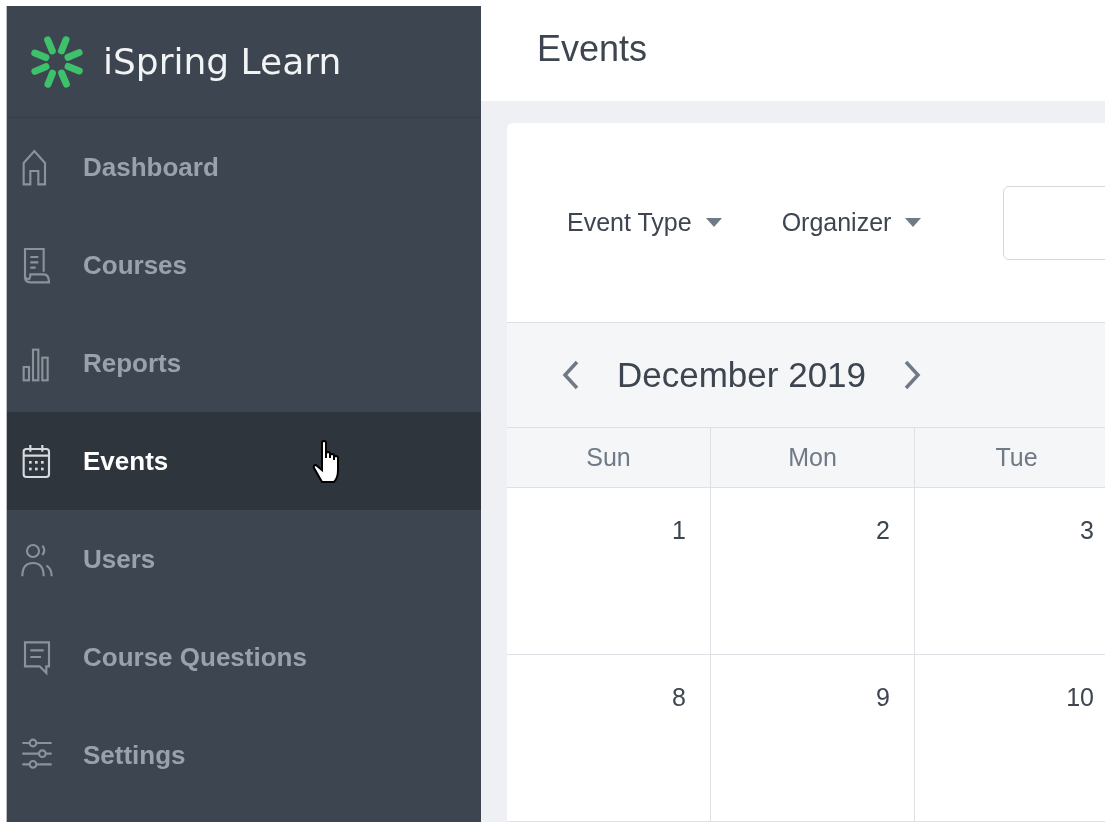  What do you see at coordinates (851, 222) in the screenshot?
I see `filter-dropdown: Organizer` at bounding box center [851, 222].